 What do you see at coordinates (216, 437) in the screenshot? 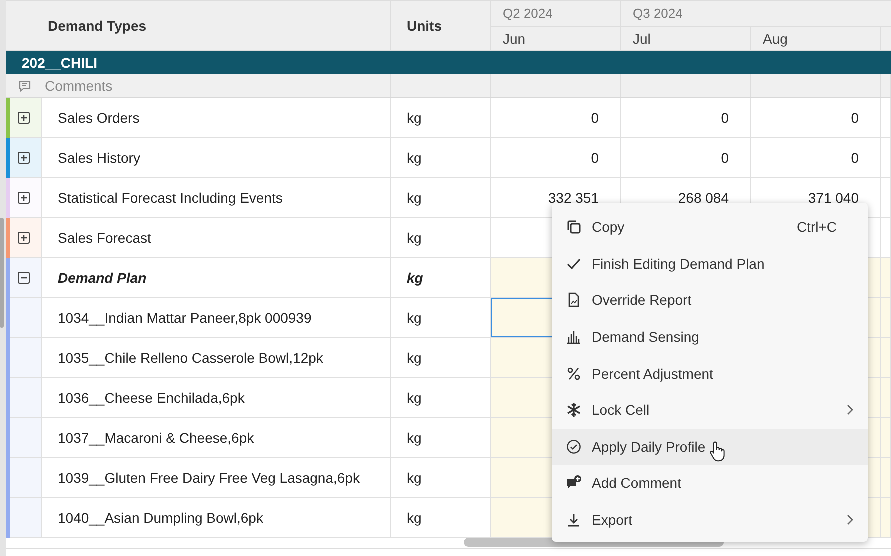
I see `row-label: 1037__Macaroni & Cheese,6pk` at bounding box center [216, 437].